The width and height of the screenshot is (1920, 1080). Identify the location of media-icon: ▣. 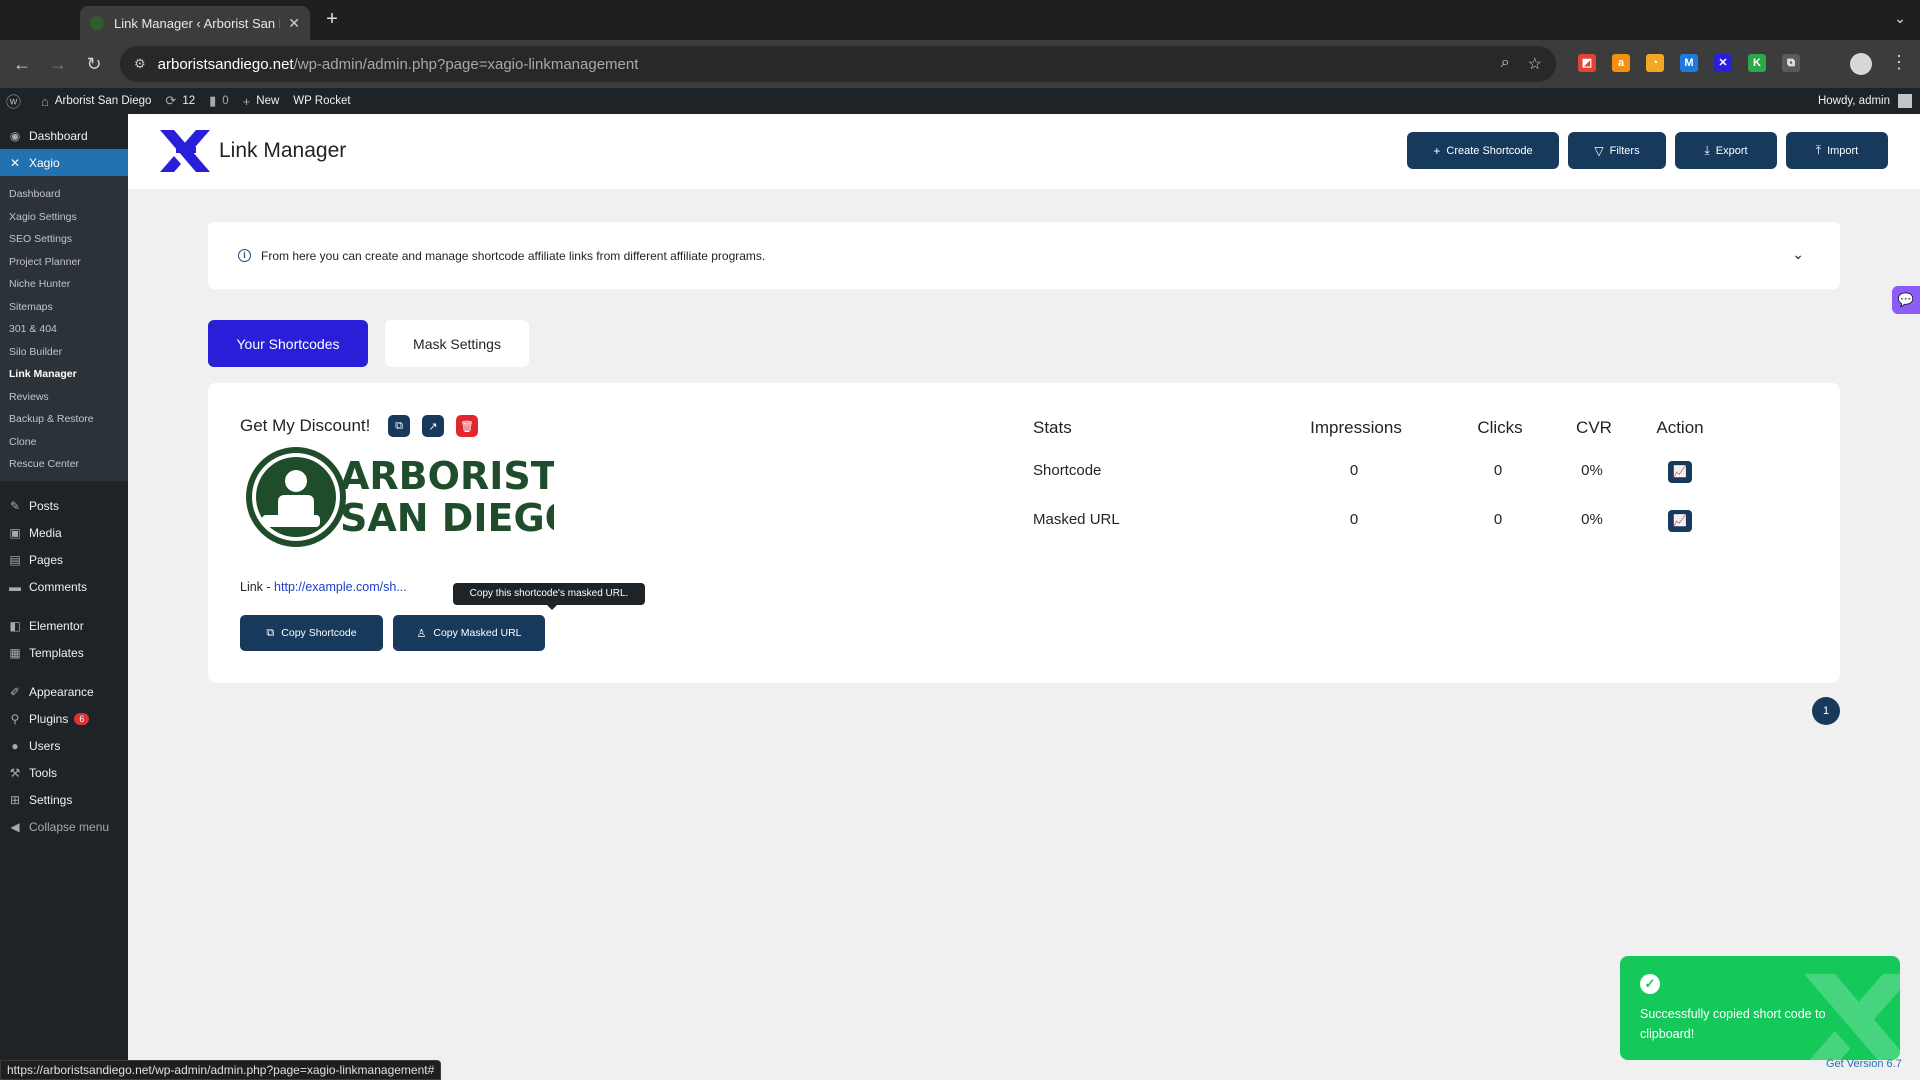
(15, 533).